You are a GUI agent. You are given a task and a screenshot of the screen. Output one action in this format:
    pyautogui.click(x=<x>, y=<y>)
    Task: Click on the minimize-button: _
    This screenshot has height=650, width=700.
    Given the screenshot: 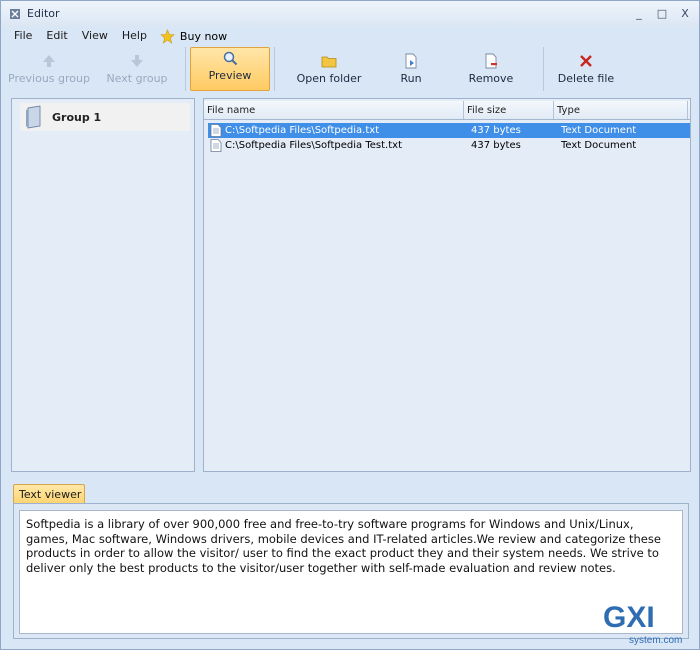 What is the action you would take?
    pyautogui.click(x=639, y=14)
    